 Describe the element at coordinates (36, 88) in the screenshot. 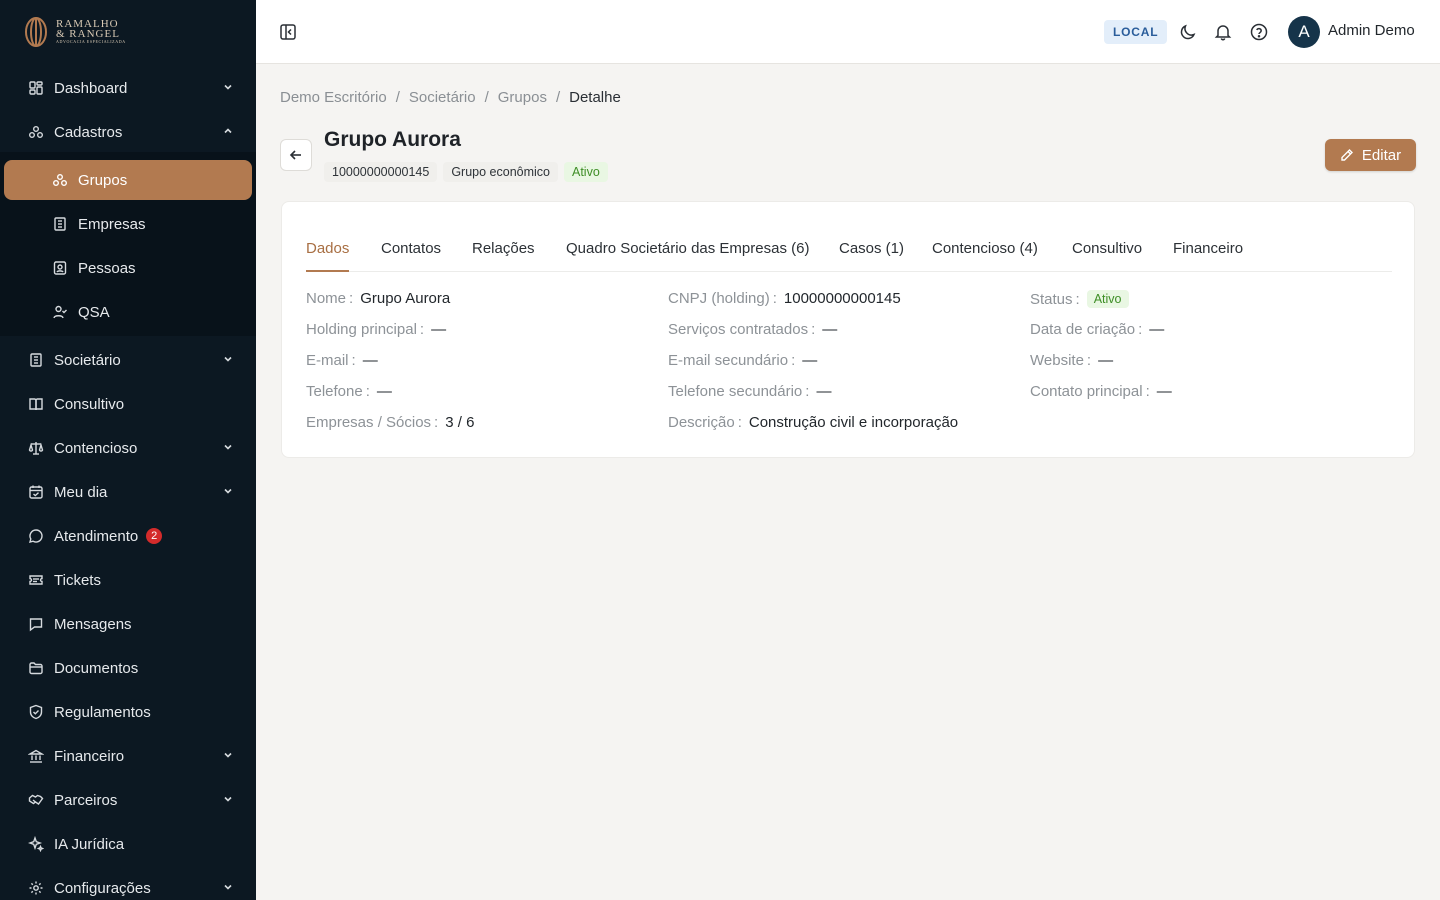

I see `dashboard-icon` at that location.